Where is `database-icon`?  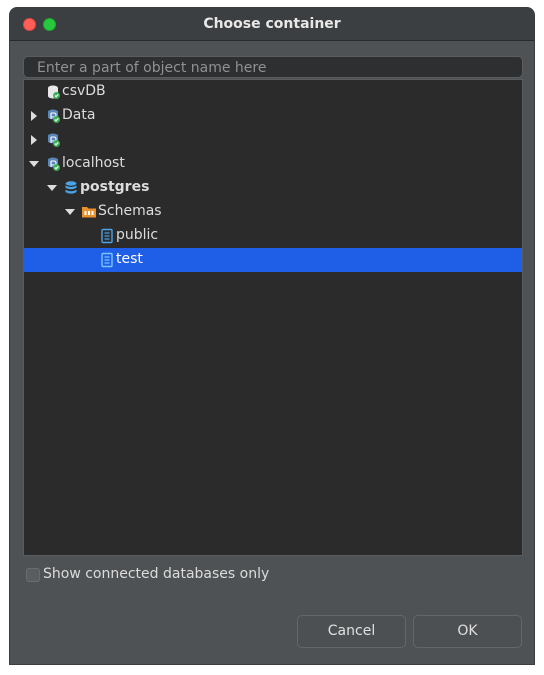 database-icon is located at coordinates (71, 187).